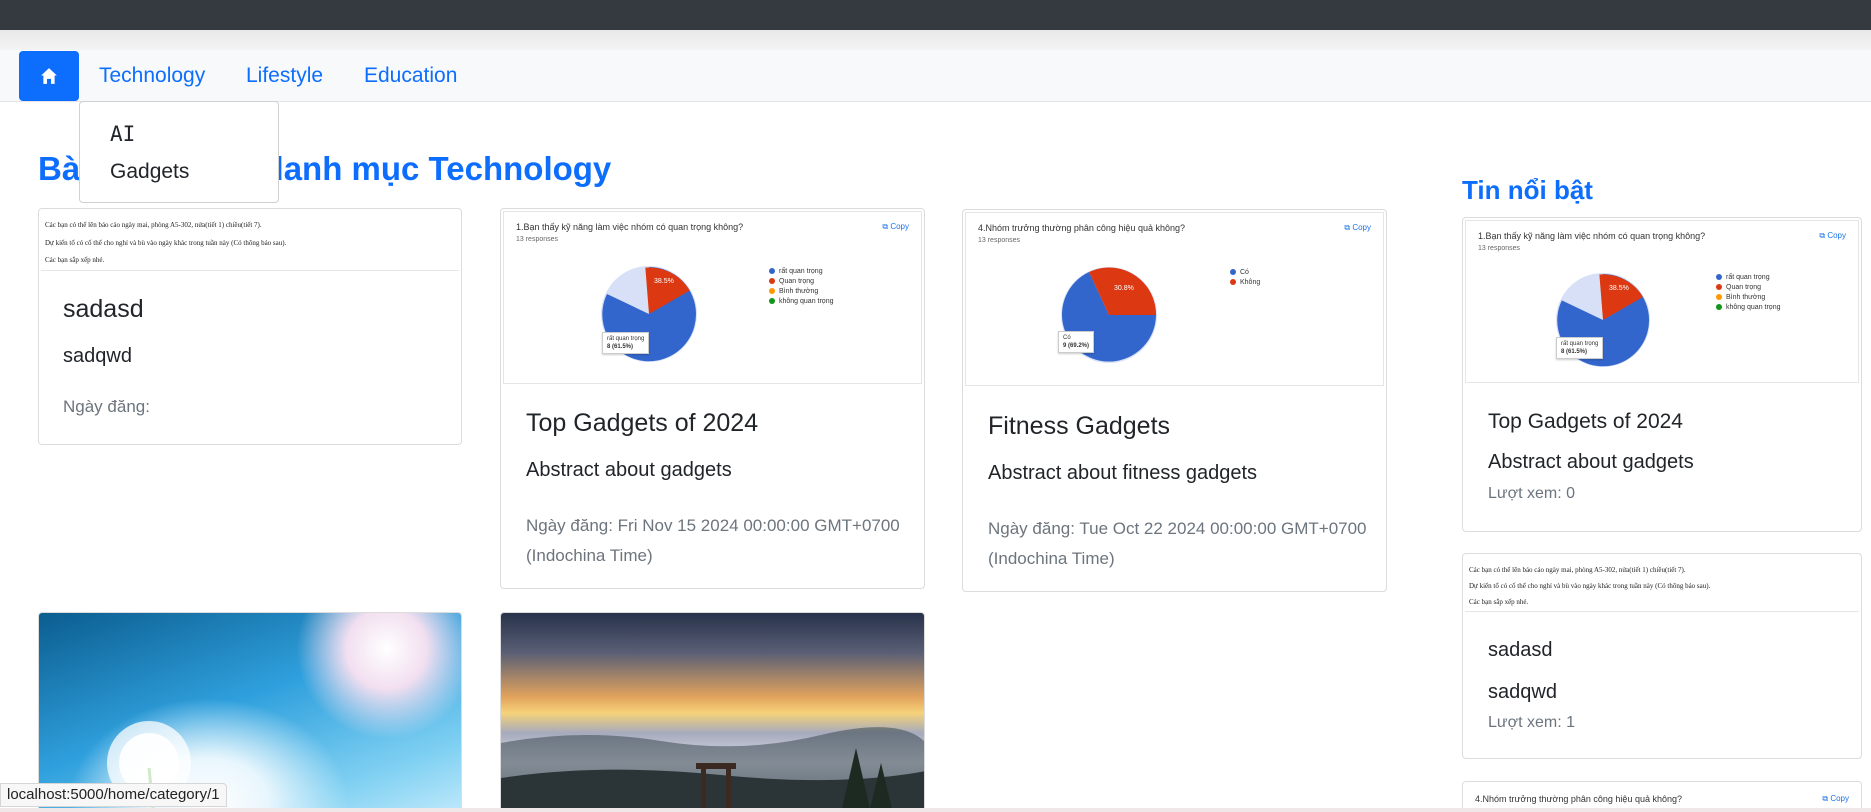 This screenshot has width=1871, height=812. What do you see at coordinates (1079, 426) in the screenshot?
I see `post-title: Fitness Gadgets` at bounding box center [1079, 426].